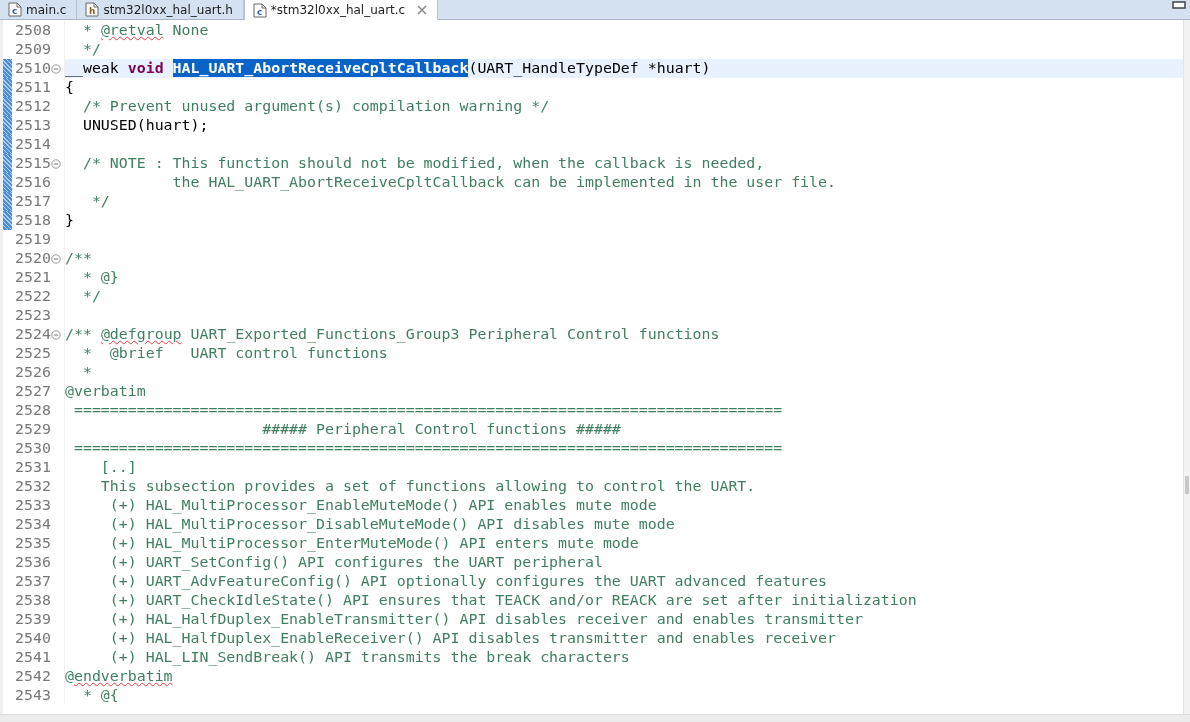  I want to click on line-number: 2517, so click(32, 201).